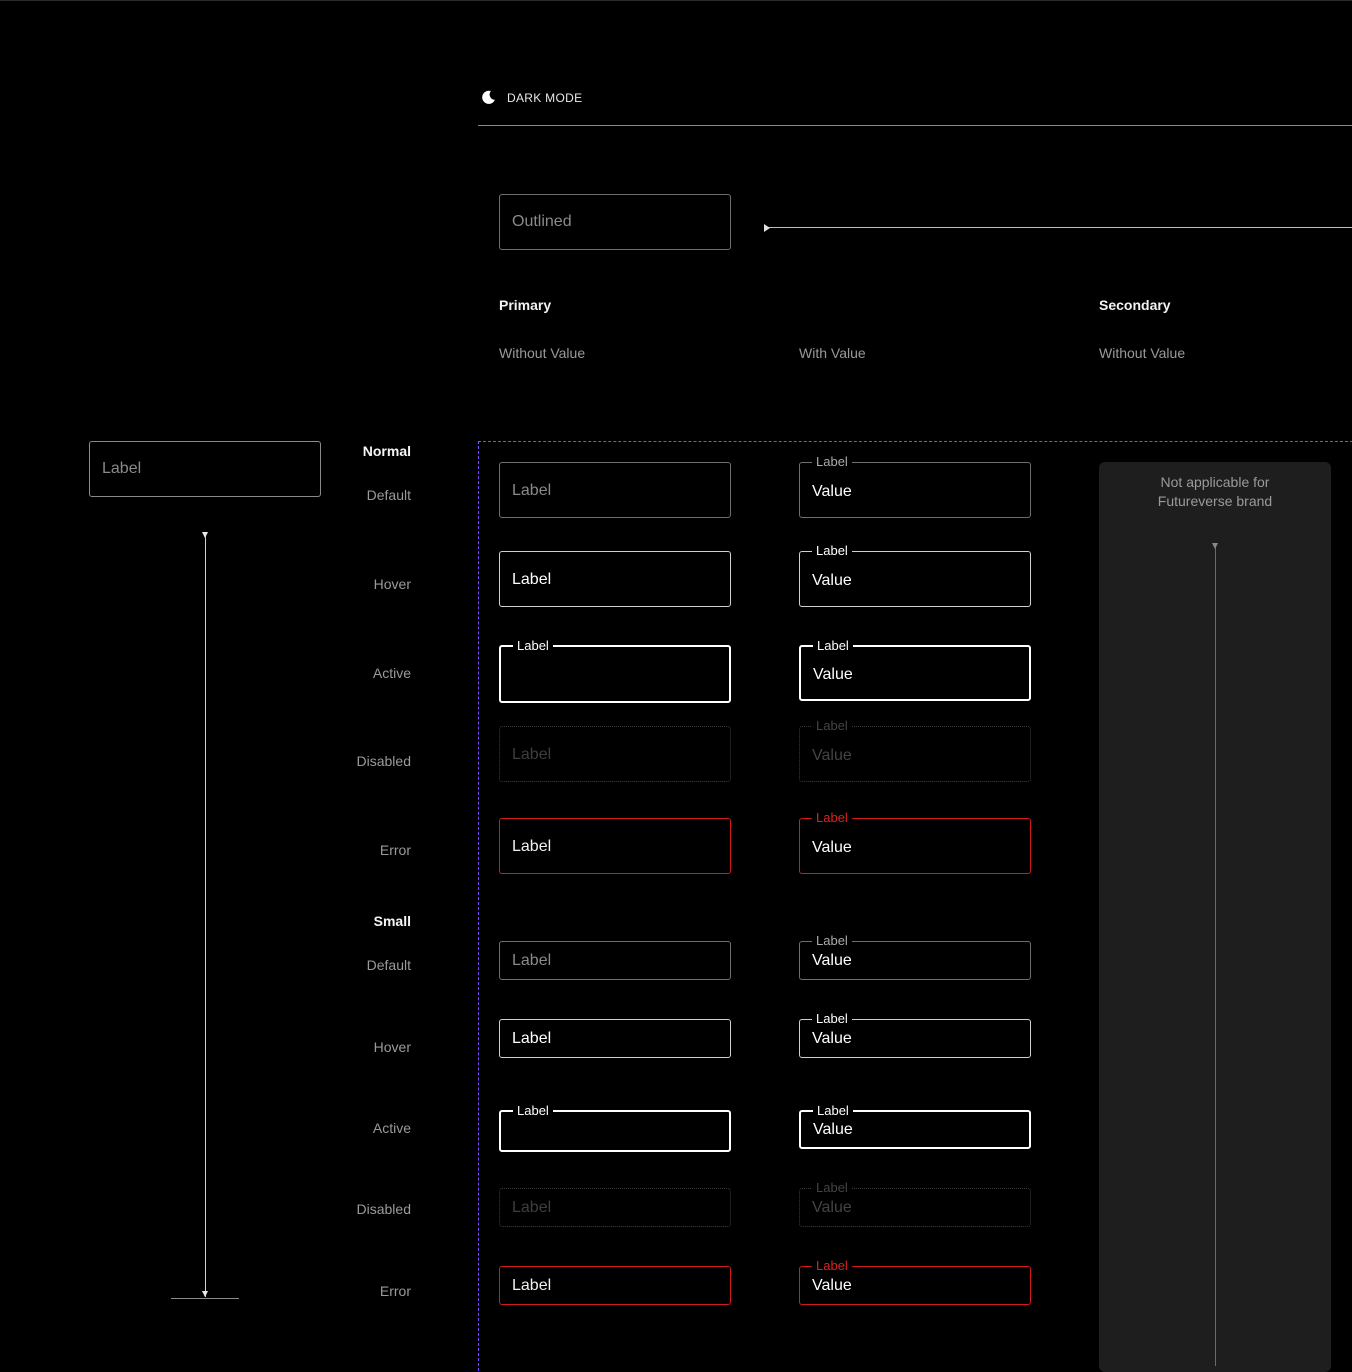 The width and height of the screenshot is (1352, 1372). Describe the element at coordinates (488, 97) in the screenshot. I see `moon-icon` at that location.